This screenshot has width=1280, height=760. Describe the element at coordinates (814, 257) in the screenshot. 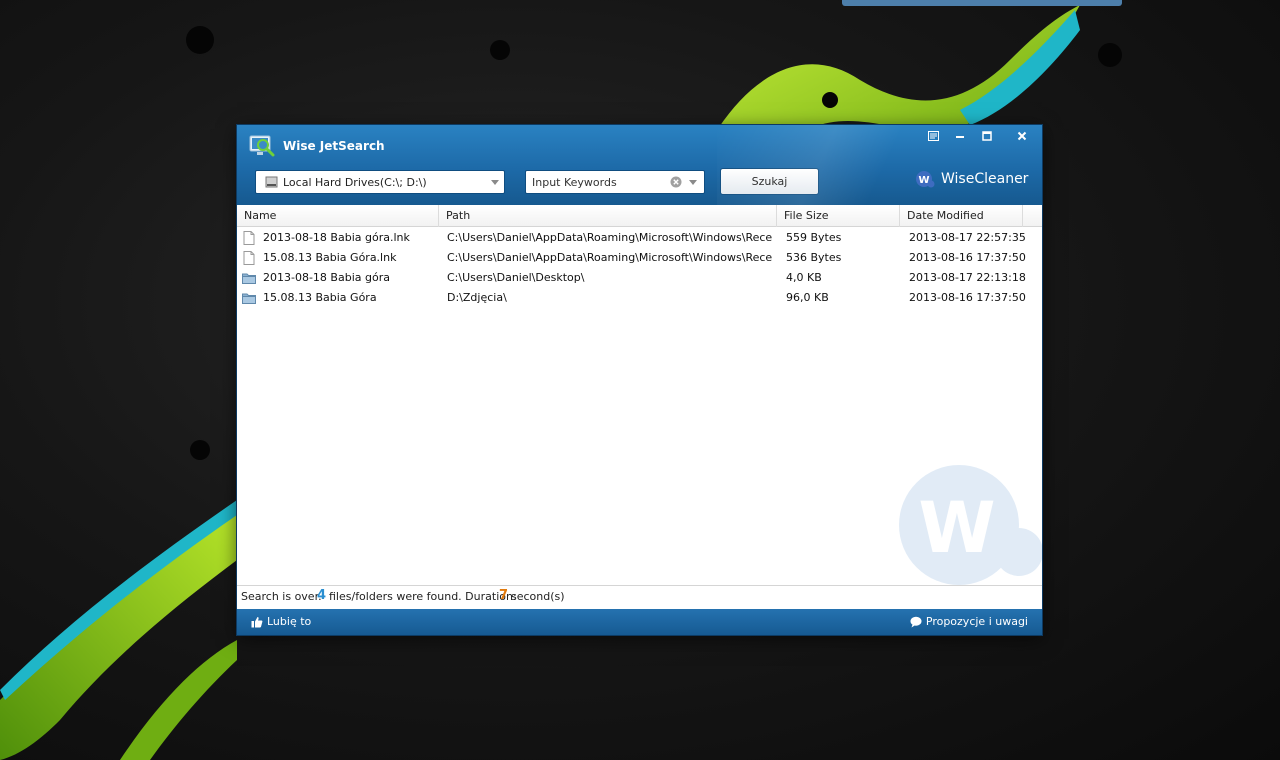

I see `row-size: 536 Bytes` at that location.